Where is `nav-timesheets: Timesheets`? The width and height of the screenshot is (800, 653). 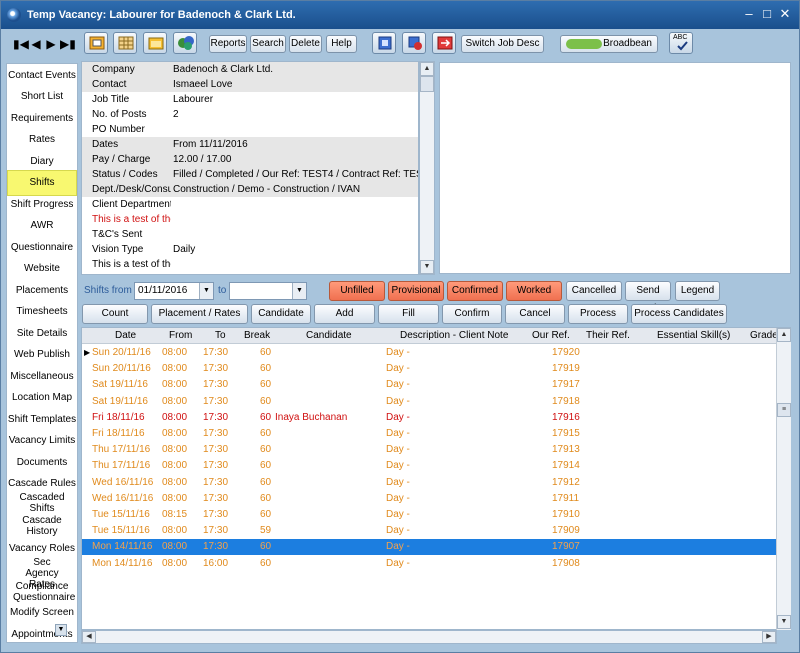 nav-timesheets: Timesheets is located at coordinates (42, 311).